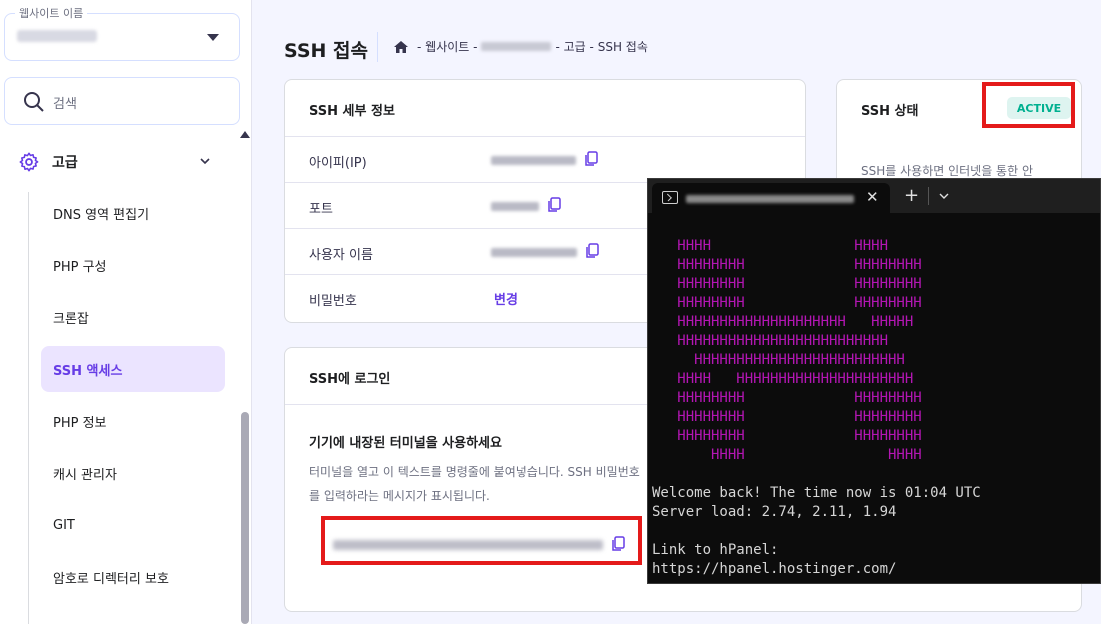 This screenshot has height=624, width=1101. What do you see at coordinates (101, 215) in the screenshot?
I see `sidebar-item-label: DNS 영역 편집기` at bounding box center [101, 215].